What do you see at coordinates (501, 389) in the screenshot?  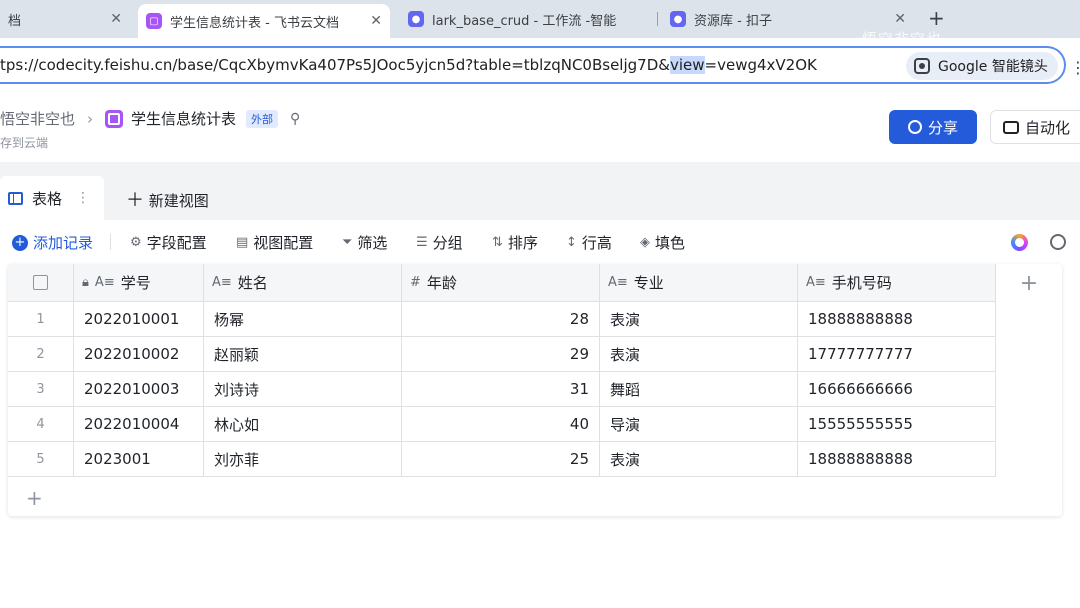 I see `cell-age: 31` at bounding box center [501, 389].